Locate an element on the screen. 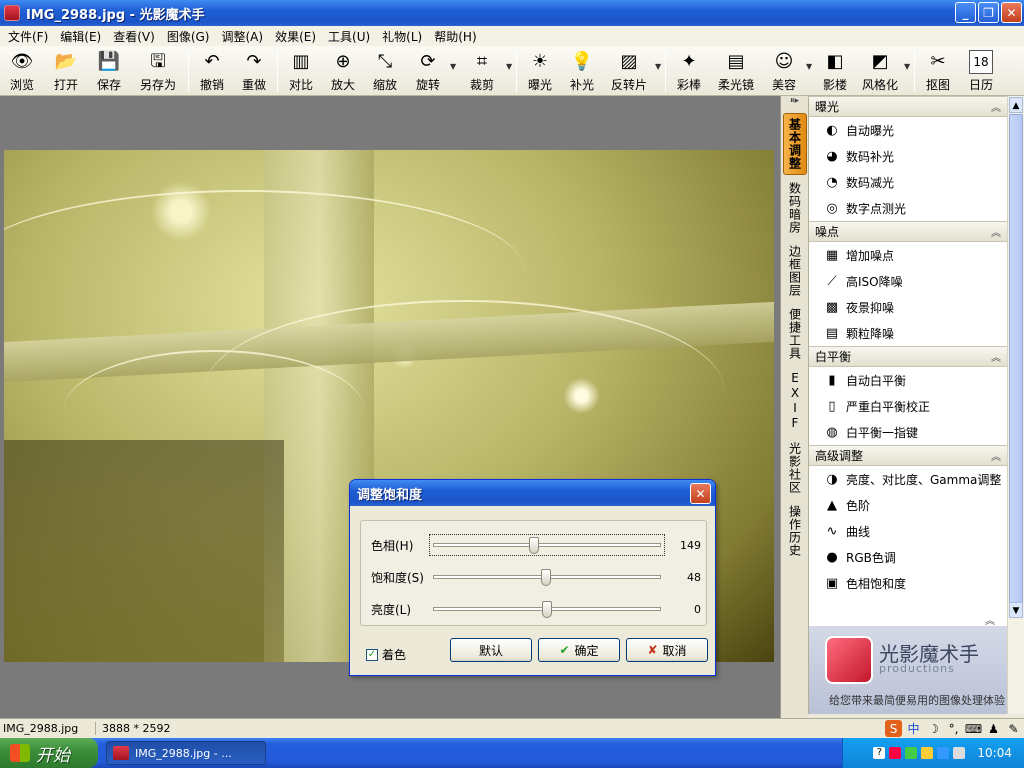  toolbar-undo-button: ↶ 撤销 is located at coordinates (212, 70).